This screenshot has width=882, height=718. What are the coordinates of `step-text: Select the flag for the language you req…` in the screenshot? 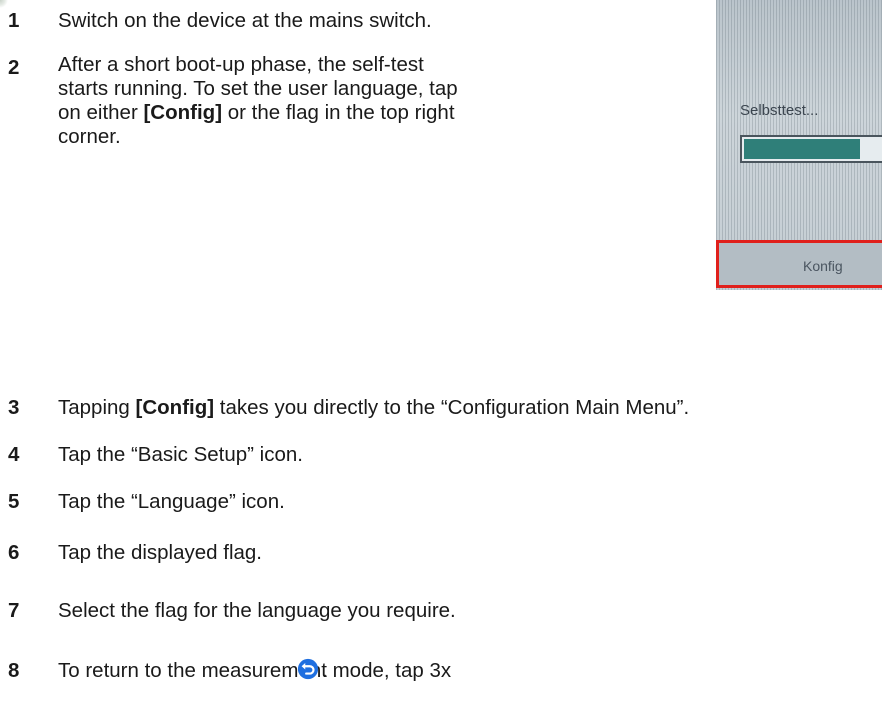 It's located at (257, 610).